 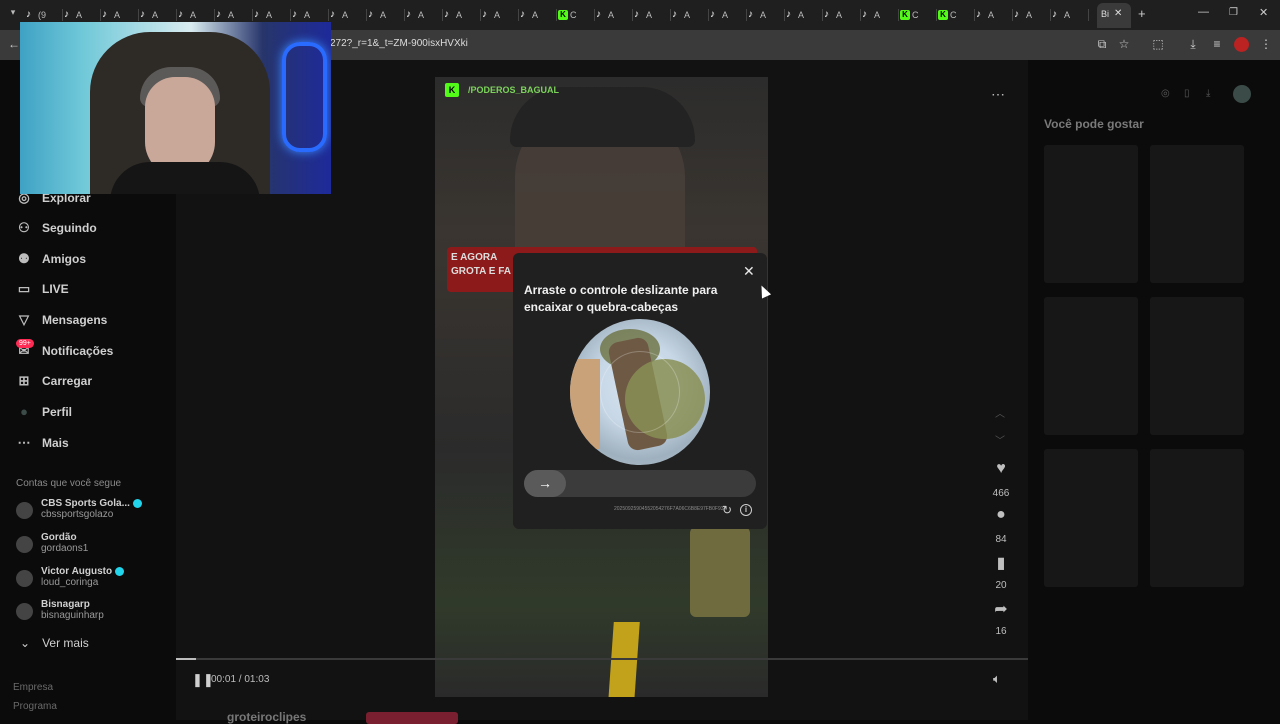 I want to click on footer-link: Empresa, so click(x=33, y=687).